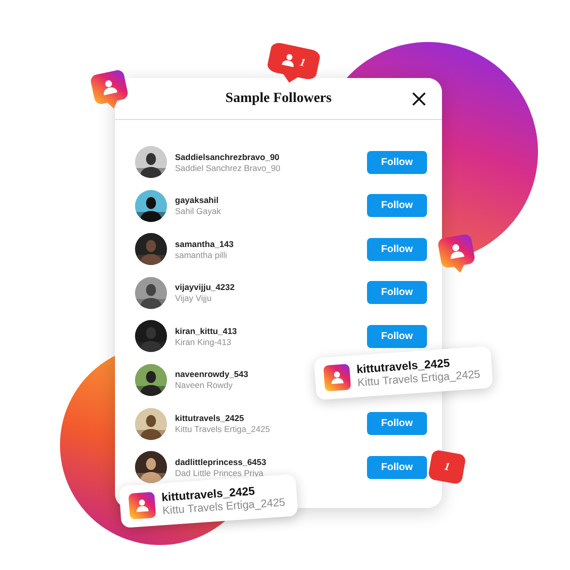 This screenshot has width=570, height=570. I want to click on display-name: Vijay Vijju, so click(194, 298).